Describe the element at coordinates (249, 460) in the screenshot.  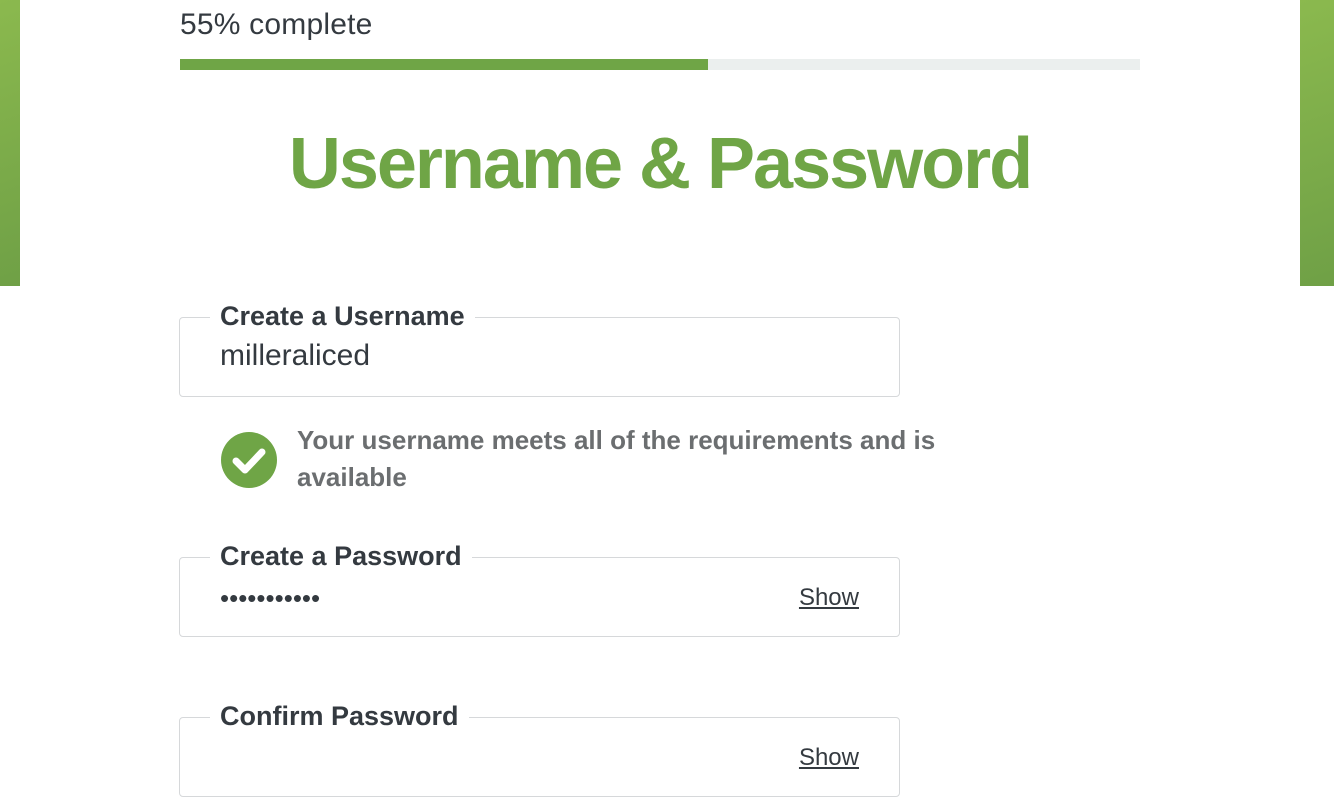
I see `check-circle-icon` at that location.